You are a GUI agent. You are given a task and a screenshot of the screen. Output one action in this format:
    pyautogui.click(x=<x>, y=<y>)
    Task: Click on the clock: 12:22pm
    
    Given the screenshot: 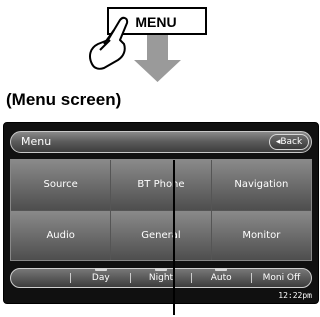 What is the action you would take?
    pyautogui.click(x=295, y=295)
    